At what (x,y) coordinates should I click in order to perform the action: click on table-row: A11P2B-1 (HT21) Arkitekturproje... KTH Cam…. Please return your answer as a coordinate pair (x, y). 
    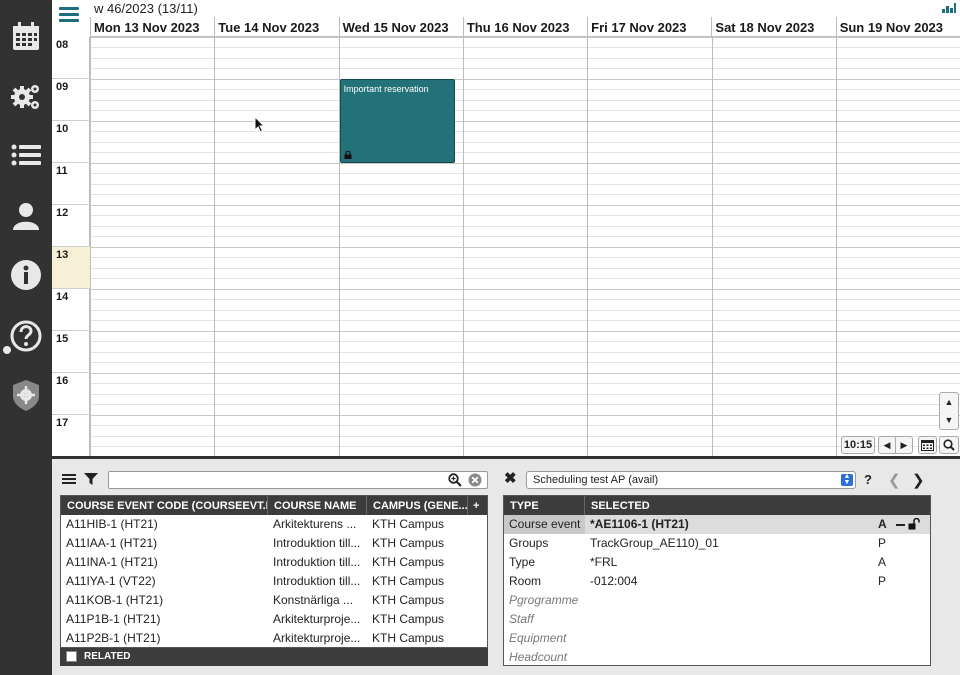
    Looking at the image, I should click on (274, 638).